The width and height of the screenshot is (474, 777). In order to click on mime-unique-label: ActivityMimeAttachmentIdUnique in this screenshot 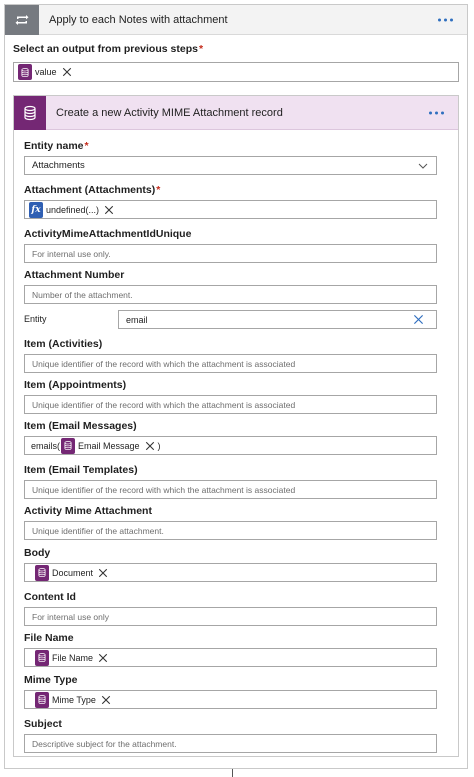, I will do `click(108, 234)`.